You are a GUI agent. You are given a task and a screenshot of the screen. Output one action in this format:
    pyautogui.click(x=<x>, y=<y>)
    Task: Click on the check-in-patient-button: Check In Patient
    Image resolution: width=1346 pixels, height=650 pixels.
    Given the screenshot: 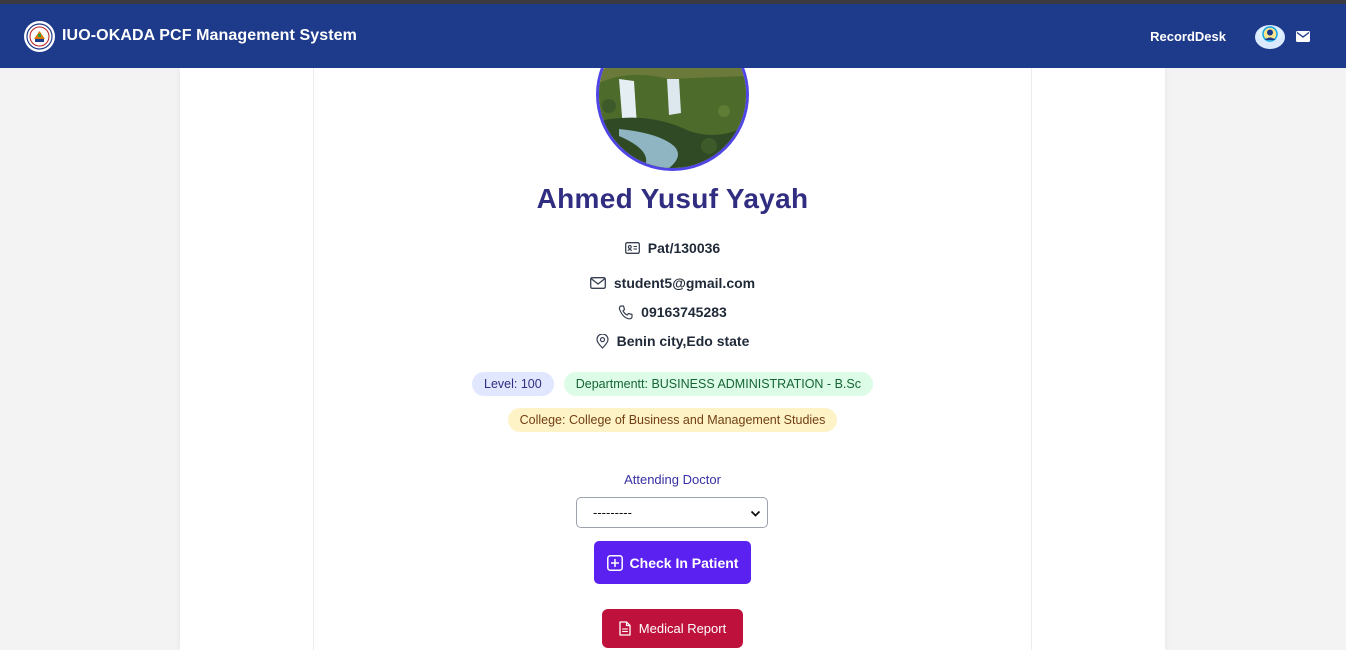 What is the action you would take?
    pyautogui.click(x=672, y=562)
    